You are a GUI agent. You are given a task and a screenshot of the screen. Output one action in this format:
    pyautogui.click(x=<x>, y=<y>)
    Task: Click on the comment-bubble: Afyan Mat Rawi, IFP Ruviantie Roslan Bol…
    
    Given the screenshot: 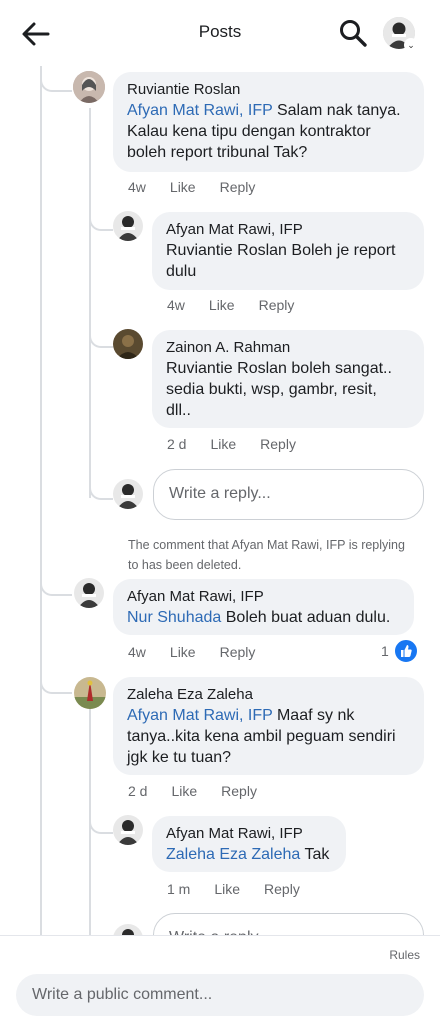 What is the action you would take?
    pyautogui.click(x=288, y=251)
    